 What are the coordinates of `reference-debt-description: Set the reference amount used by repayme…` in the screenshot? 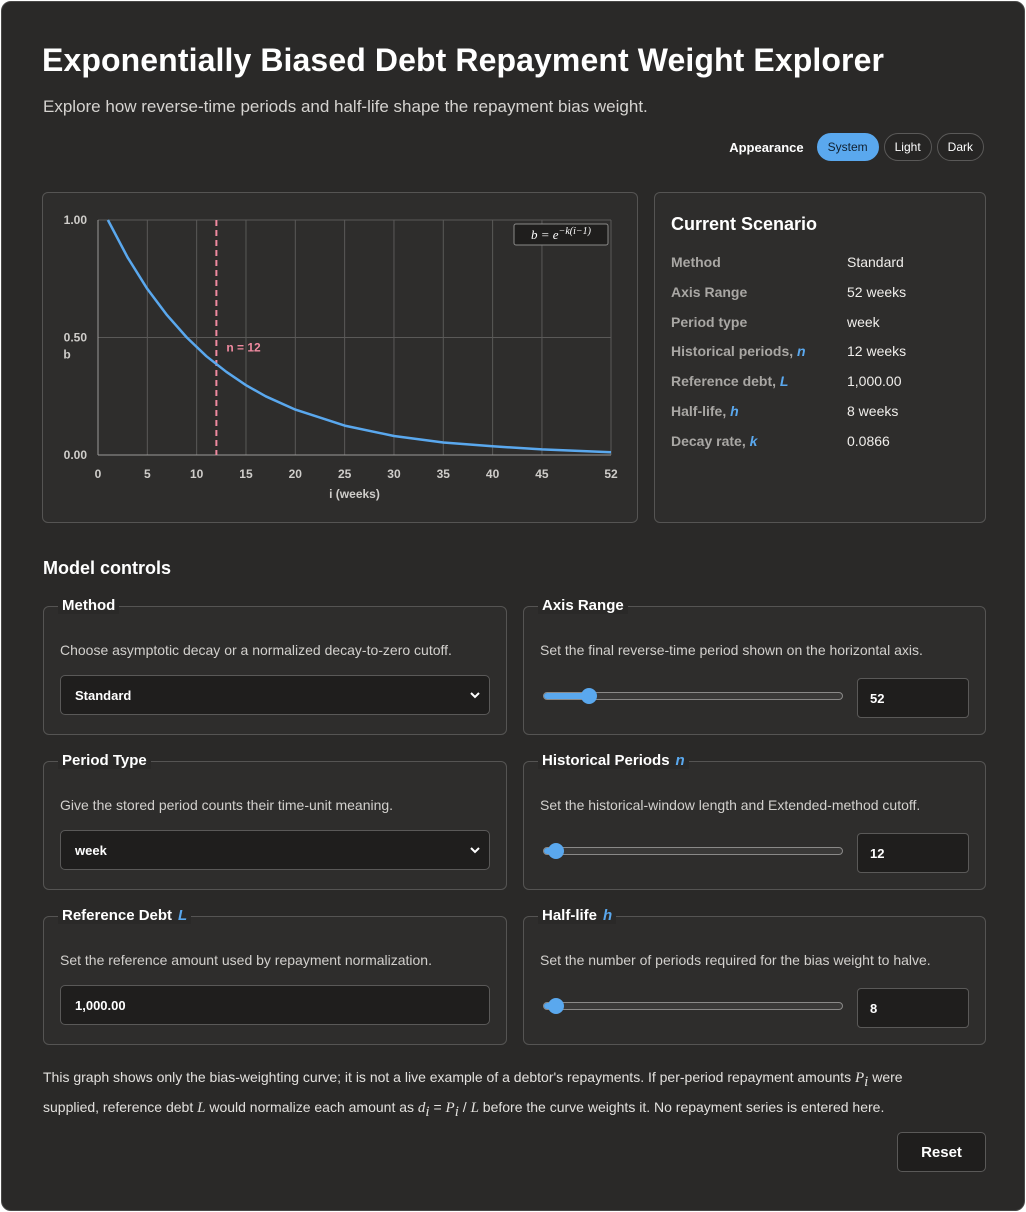 It's located at (246, 960).